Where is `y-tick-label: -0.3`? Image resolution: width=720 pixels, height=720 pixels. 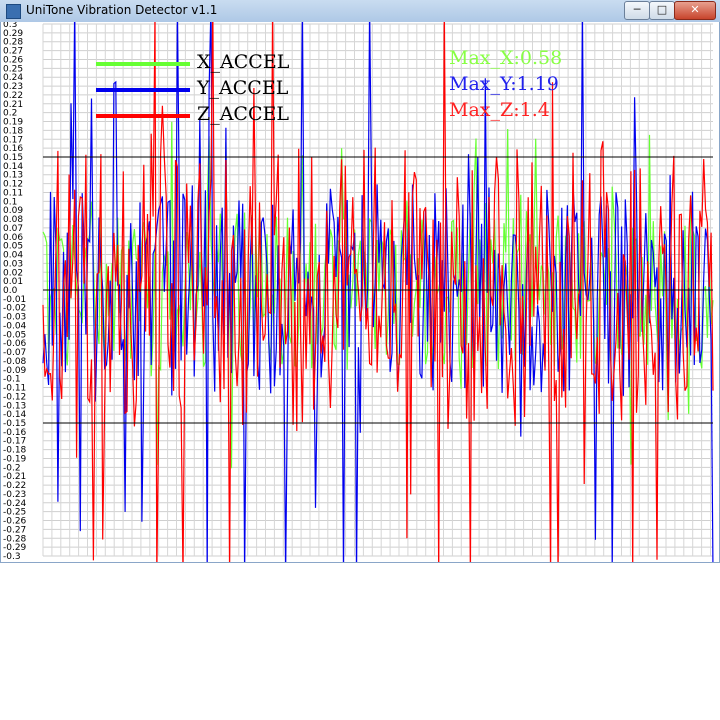 y-tick-label: -0.3 is located at coordinates (12, 557).